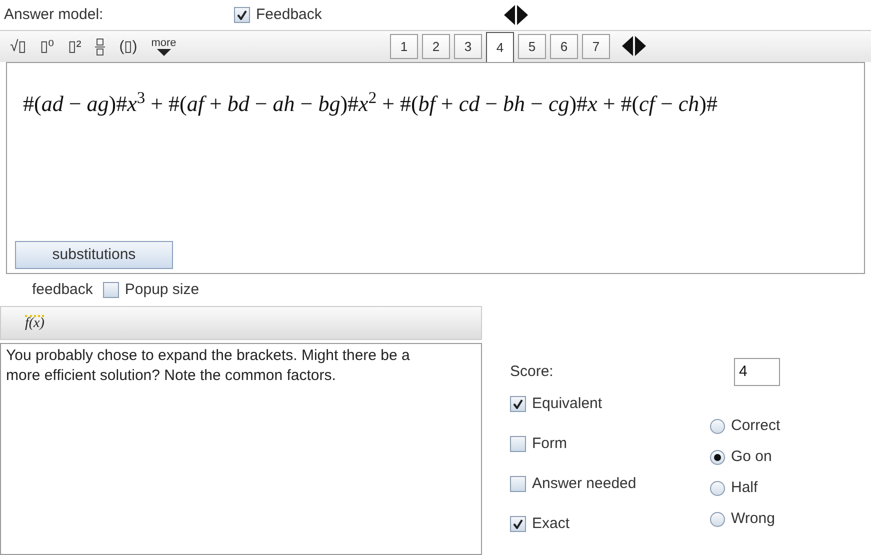 The width and height of the screenshot is (871, 555). What do you see at coordinates (751, 456) in the screenshot?
I see `outcome-label: Go on` at bounding box center [751, 456].